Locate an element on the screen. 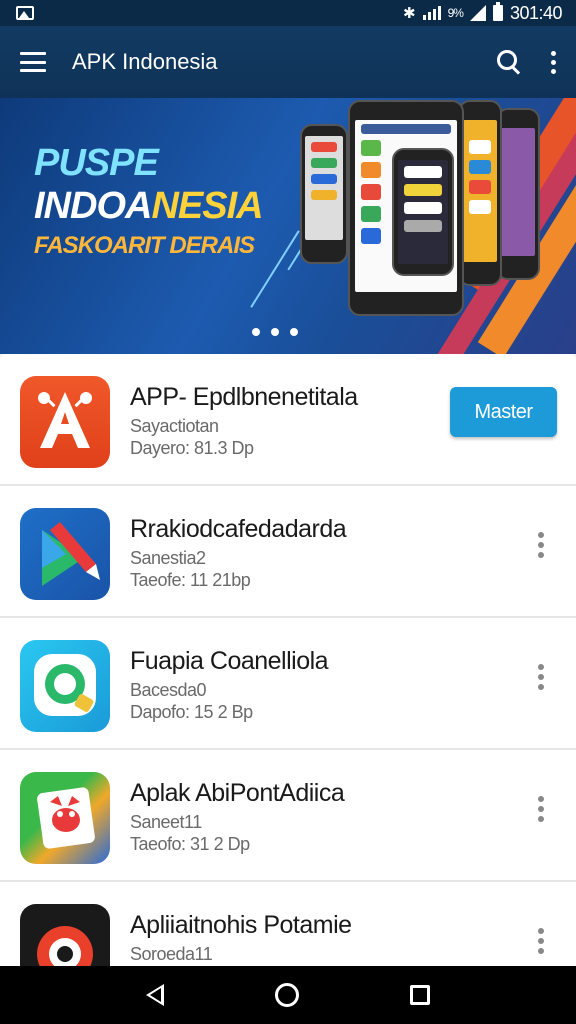  app-bar: APK Indonesia is located at coordinates (288, 62).